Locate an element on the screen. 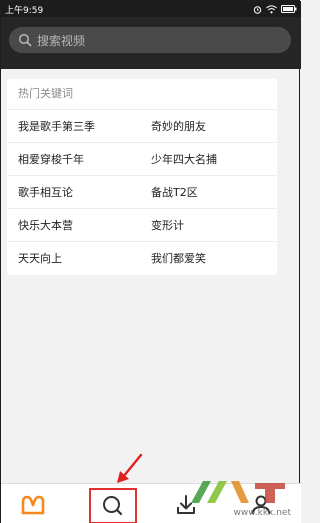 The width and height of the screenshot is (320, 523). keyword-item: 奇妙的朋友 is located at coordinates (209, 126).